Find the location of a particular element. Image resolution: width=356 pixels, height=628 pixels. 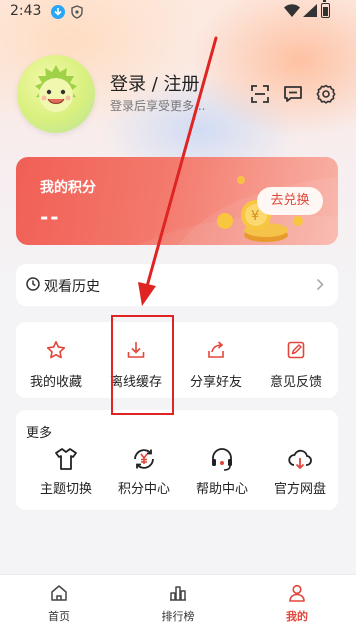

bottom-tab-bar: 首页 排行榜 我的 is located at coordinates (178, 601).